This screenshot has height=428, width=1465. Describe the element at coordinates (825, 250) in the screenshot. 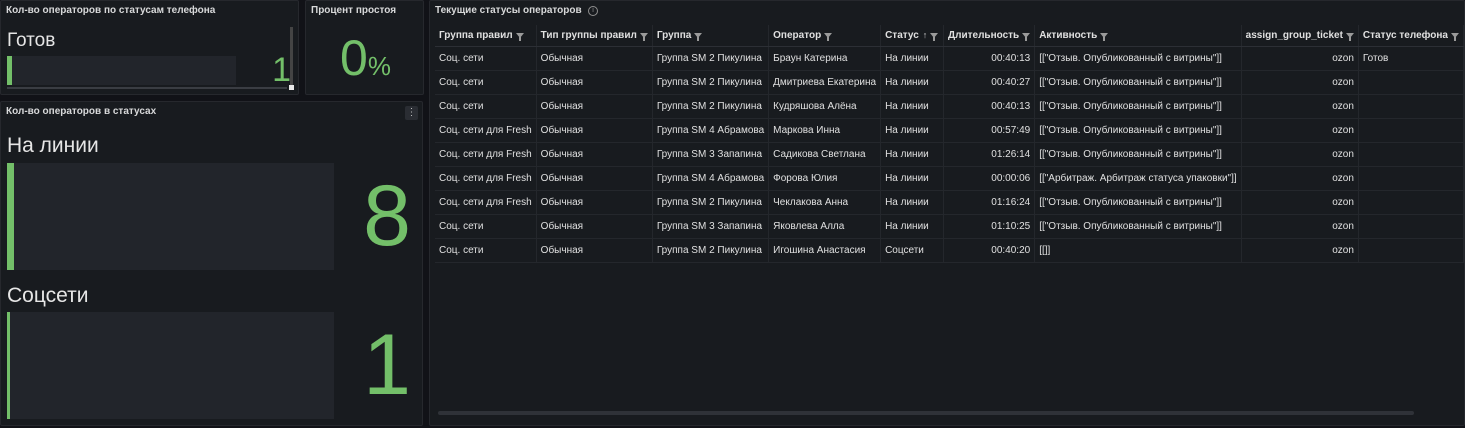

I see `table-cell: Игошина Анастасия` at that location.